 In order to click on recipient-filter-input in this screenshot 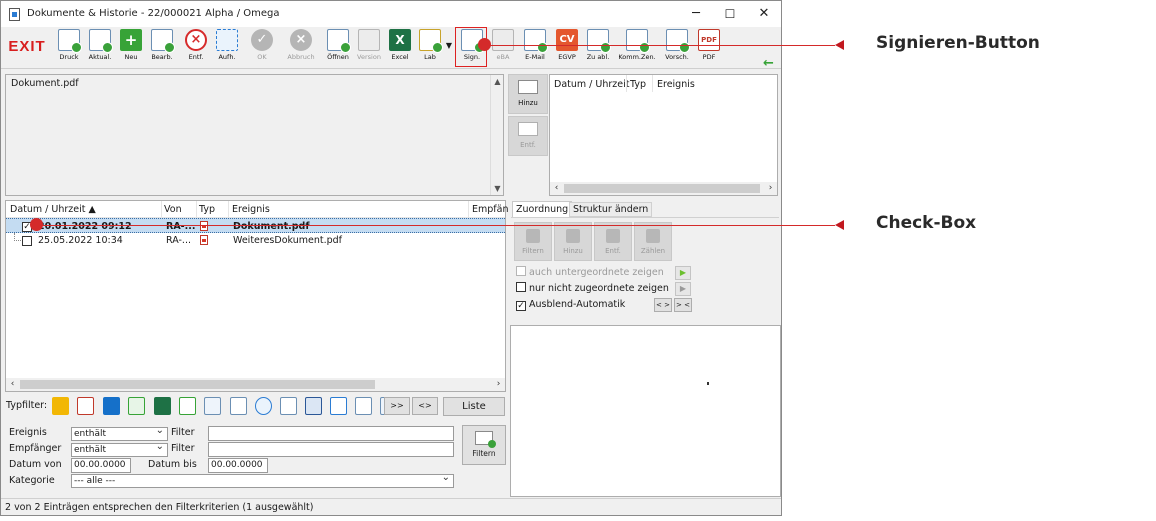, I will do `click(331, 449)`.